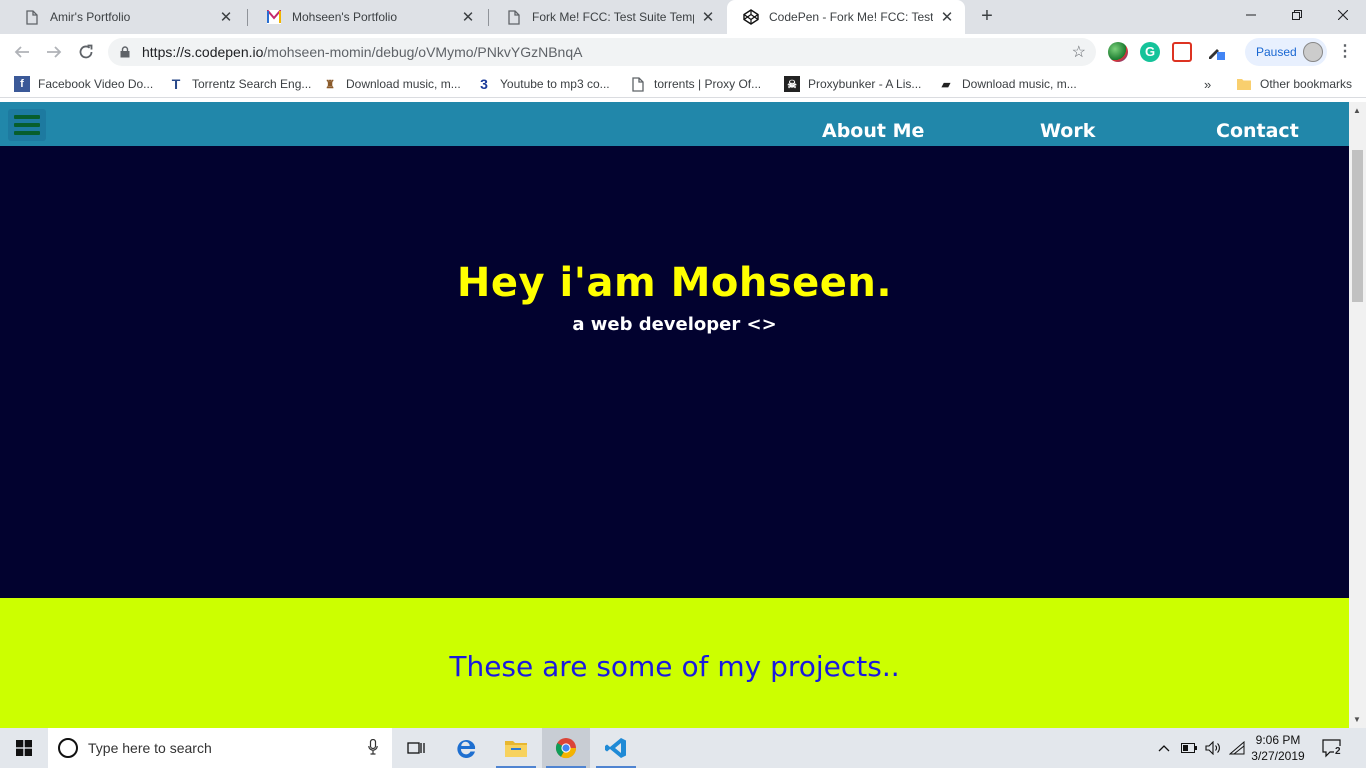  What do you see at coordinates (488, 17) in the screenshot?
I see `tab-separator` at bounding box center [488, 17].